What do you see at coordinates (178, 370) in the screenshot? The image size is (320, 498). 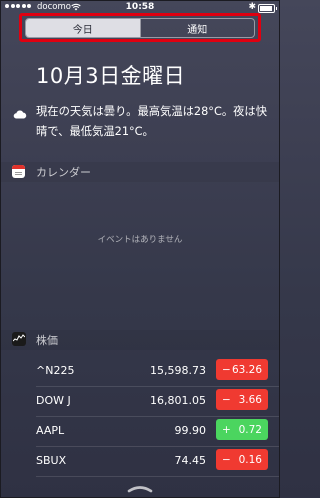 I see `stock-price: 15,598.73` at bounding box center [178, 370].